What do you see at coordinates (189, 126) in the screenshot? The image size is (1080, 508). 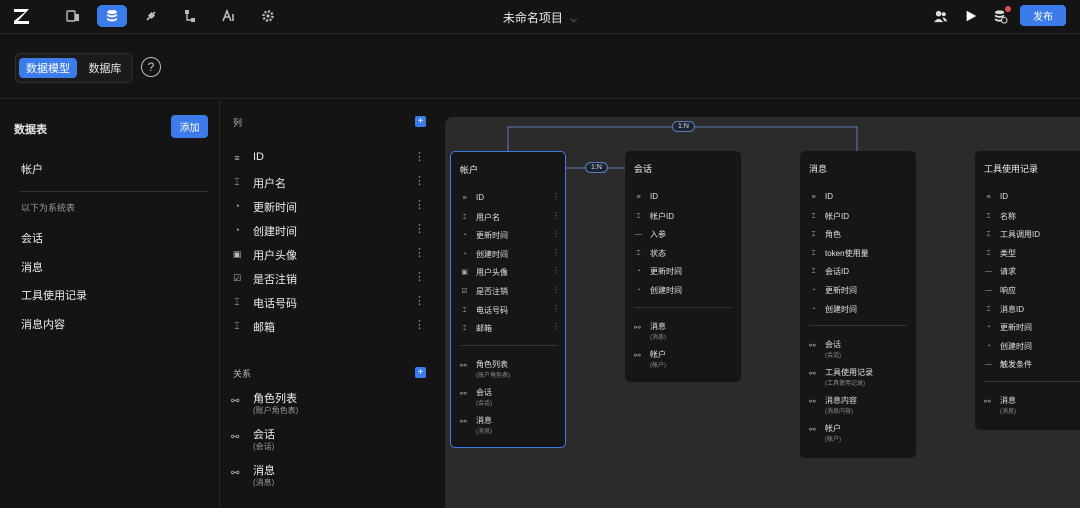 I see `add-table-button: 添加` at bounding box center [189, 126].